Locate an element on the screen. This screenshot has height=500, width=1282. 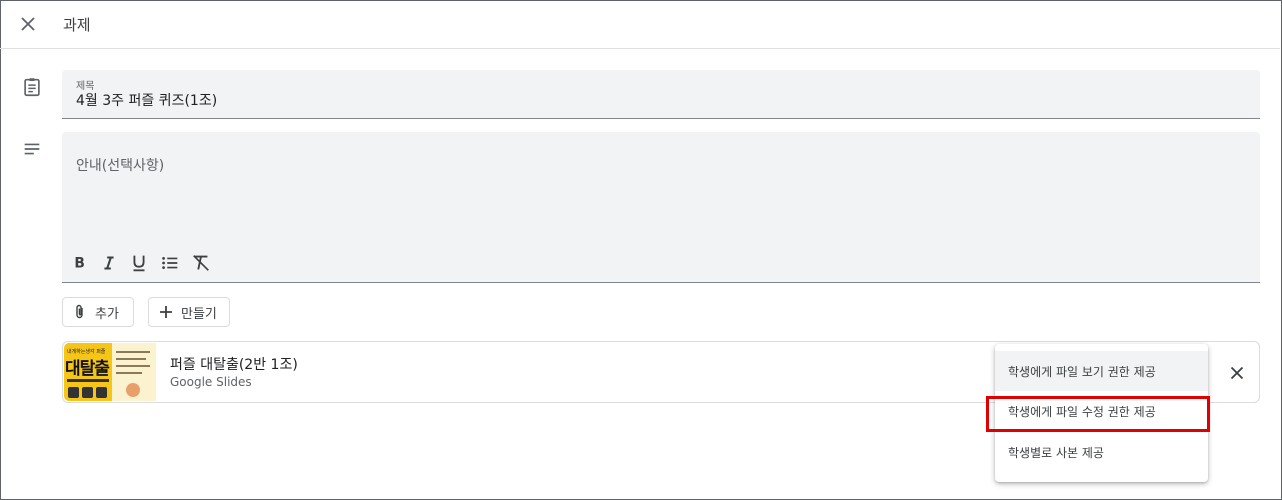
bulleted-list-icon is located at coordinates (170, 263).